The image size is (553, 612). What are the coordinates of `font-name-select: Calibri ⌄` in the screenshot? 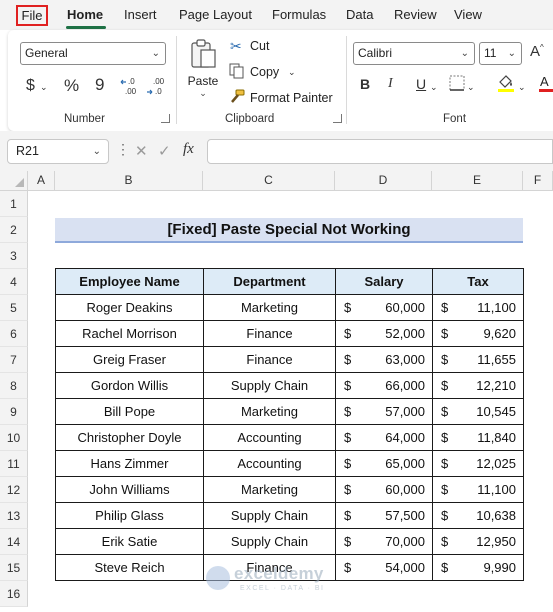 It's located at (414, 53).